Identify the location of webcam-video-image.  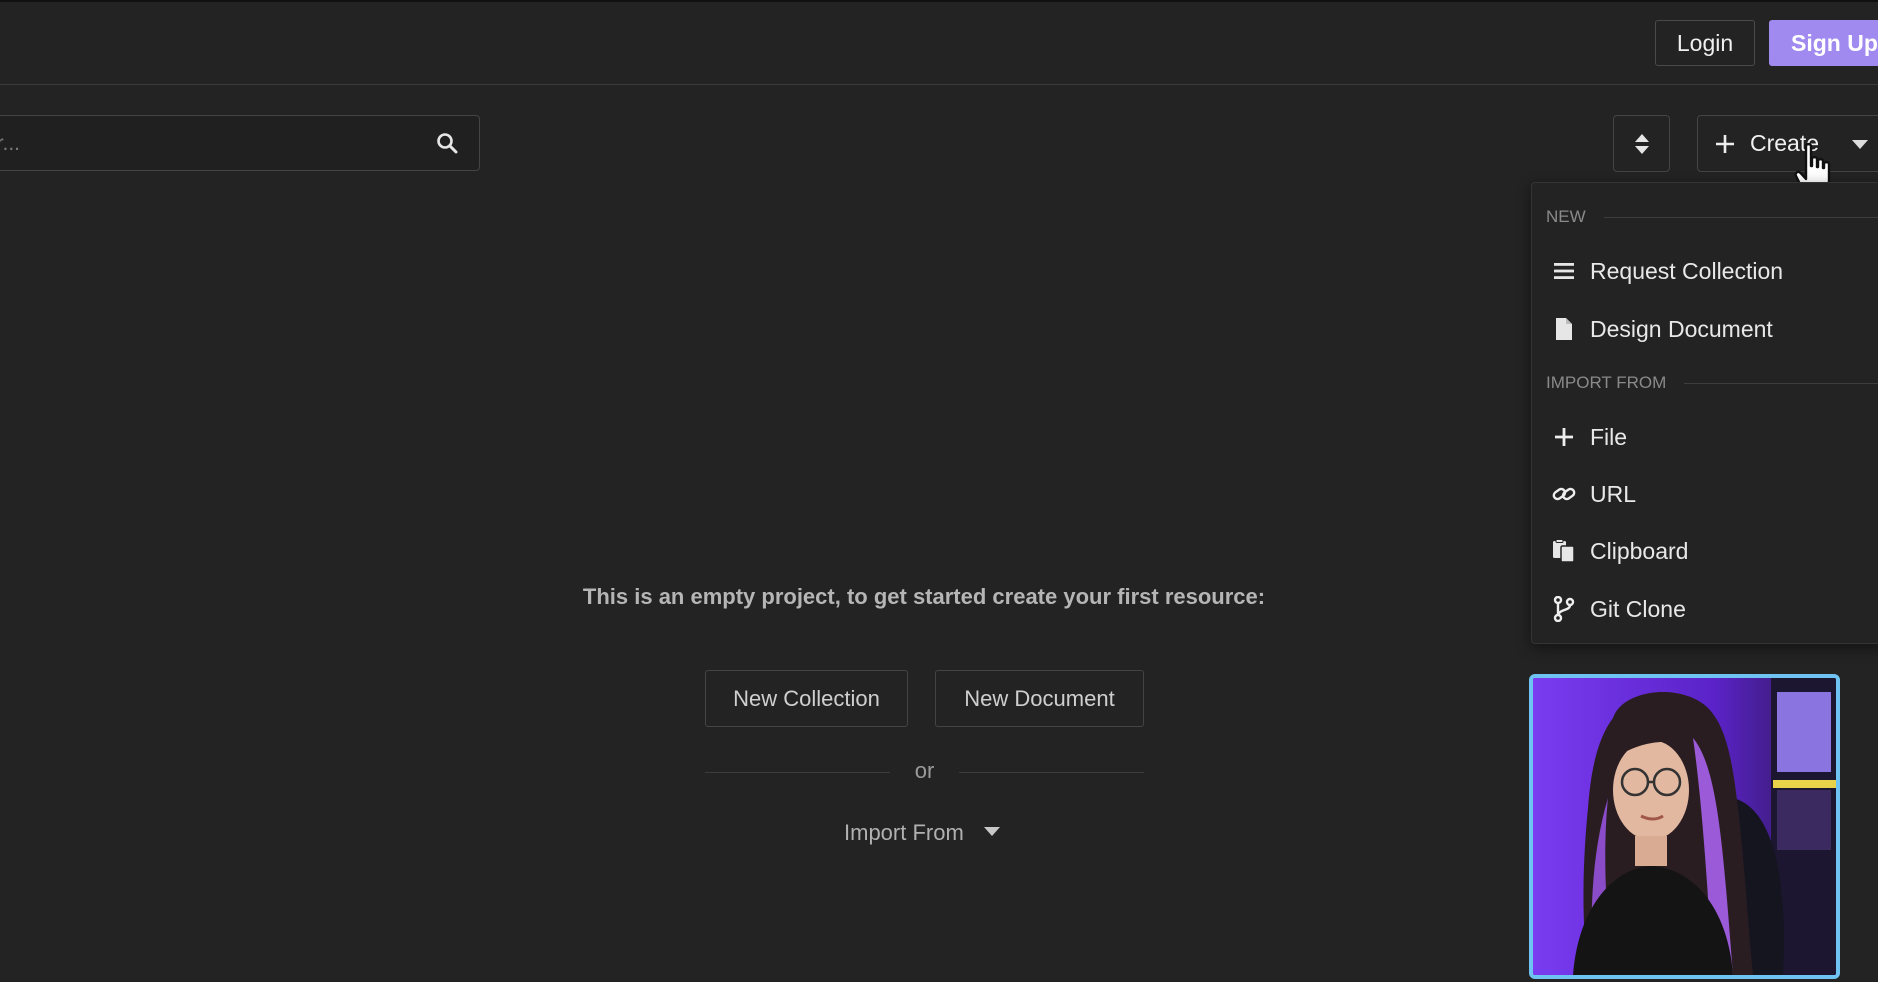
(1684, 826).